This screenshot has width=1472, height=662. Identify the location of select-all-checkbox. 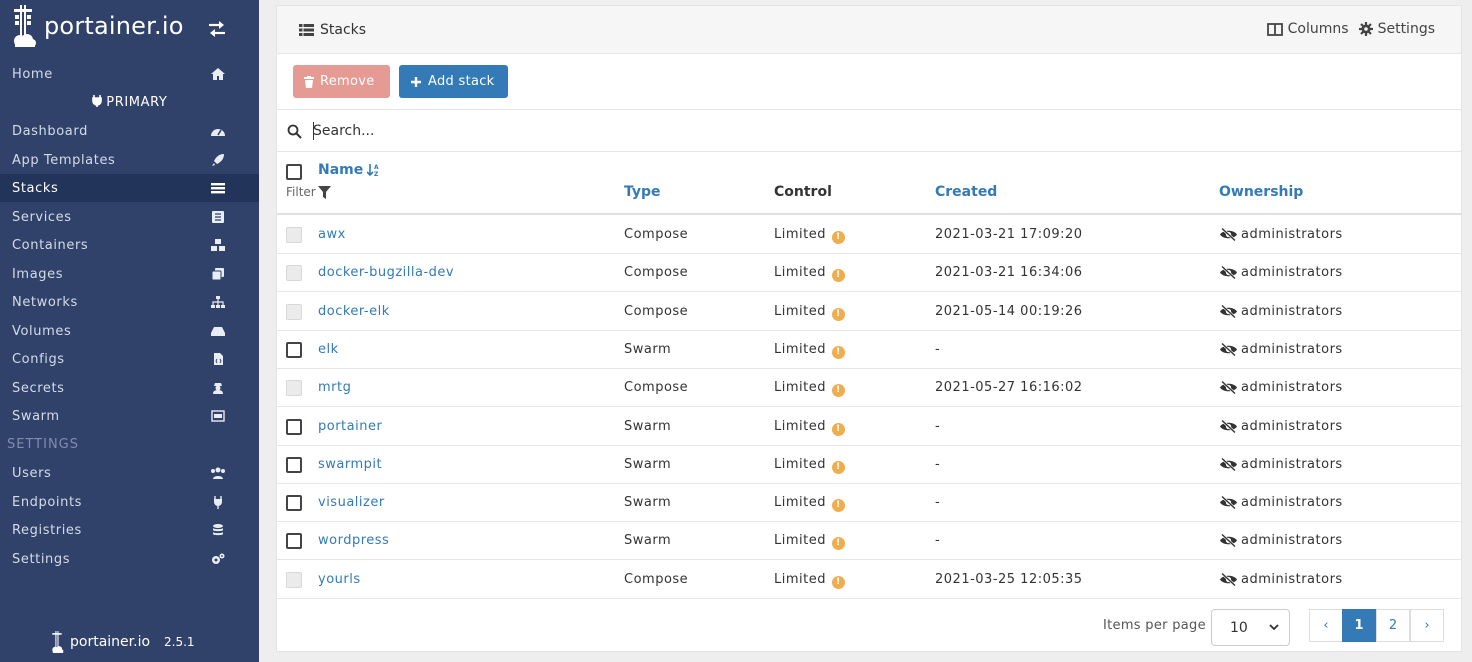
(294, 172).